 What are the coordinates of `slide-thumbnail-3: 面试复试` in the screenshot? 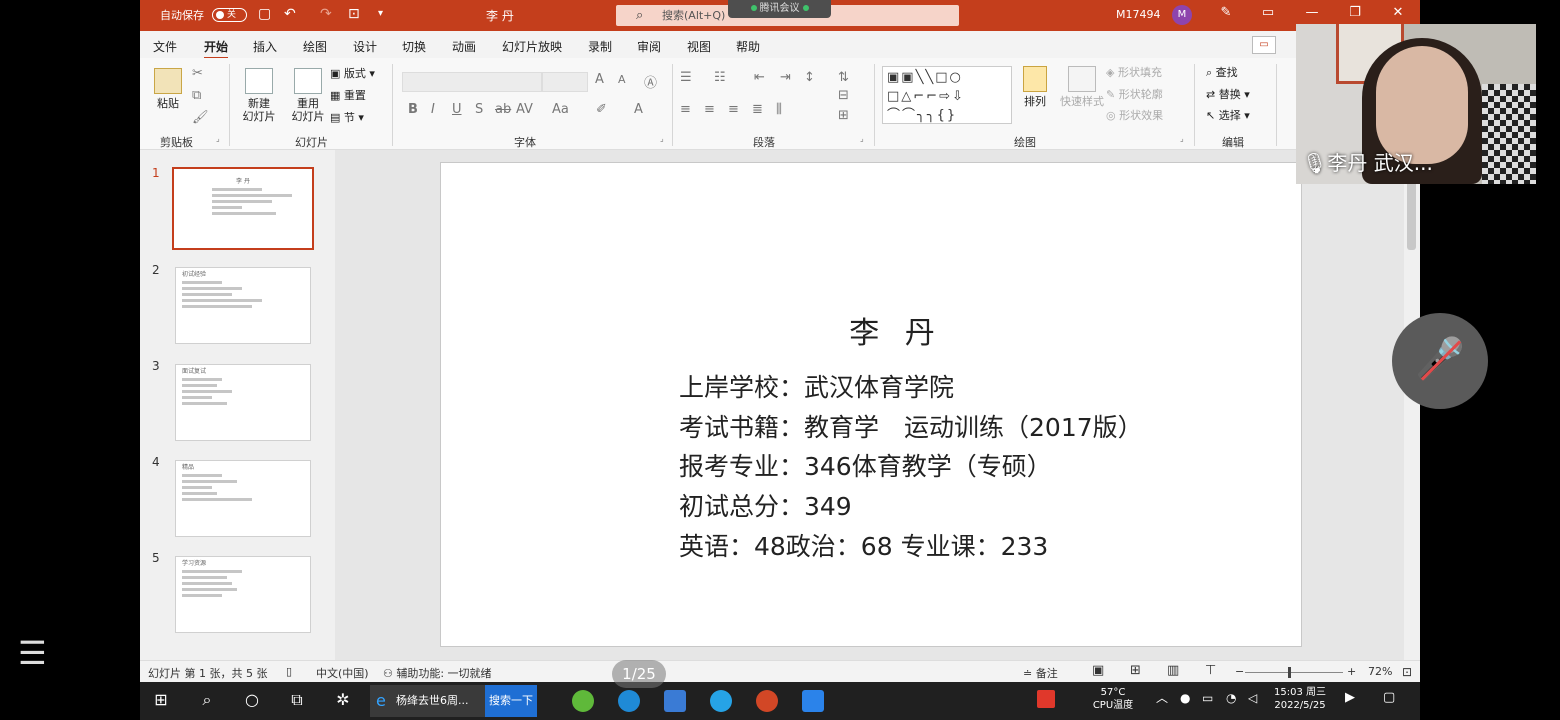 It's located at (243, 402).